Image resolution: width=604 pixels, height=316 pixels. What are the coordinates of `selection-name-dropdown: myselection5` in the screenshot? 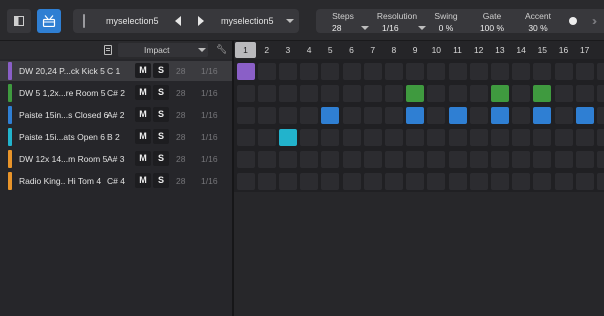 It's located at (247, 21).